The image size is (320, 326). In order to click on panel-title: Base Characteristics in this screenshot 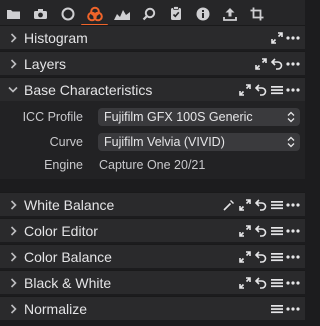, I will do `click(88, 89)`.